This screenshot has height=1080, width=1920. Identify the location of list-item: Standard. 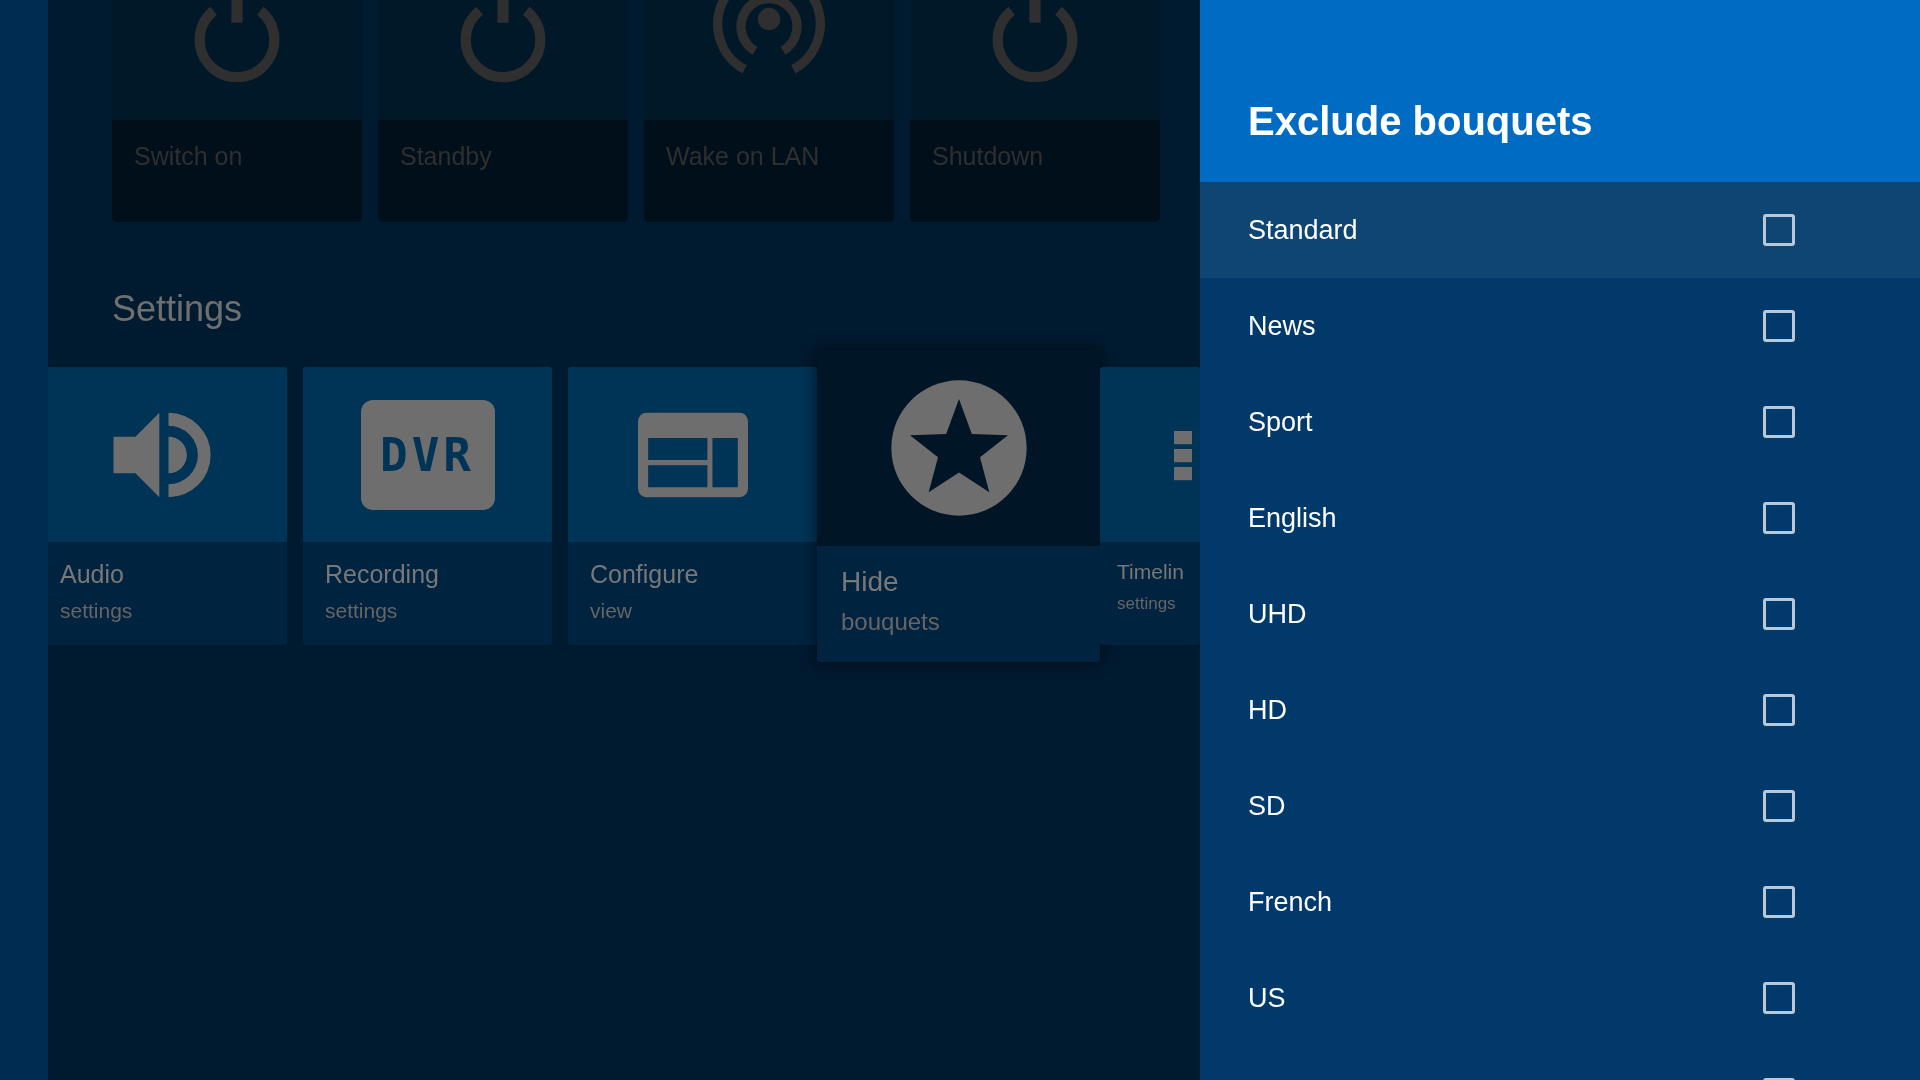
(1560, 230).